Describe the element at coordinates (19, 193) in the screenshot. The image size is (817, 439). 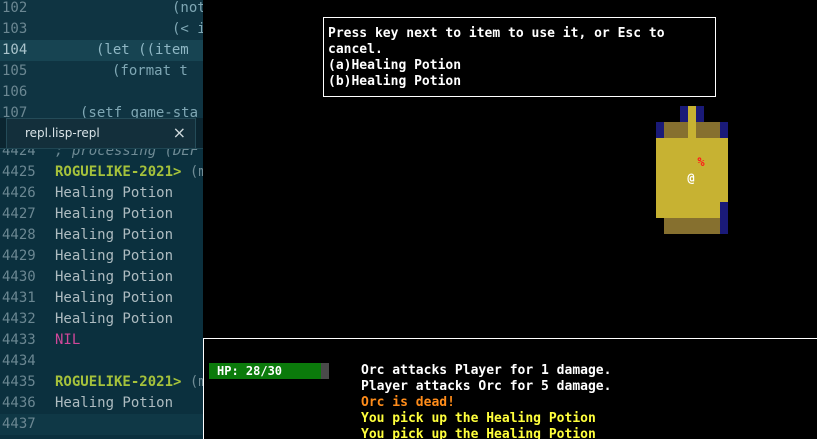
I see `line-number: 4426` at that location.